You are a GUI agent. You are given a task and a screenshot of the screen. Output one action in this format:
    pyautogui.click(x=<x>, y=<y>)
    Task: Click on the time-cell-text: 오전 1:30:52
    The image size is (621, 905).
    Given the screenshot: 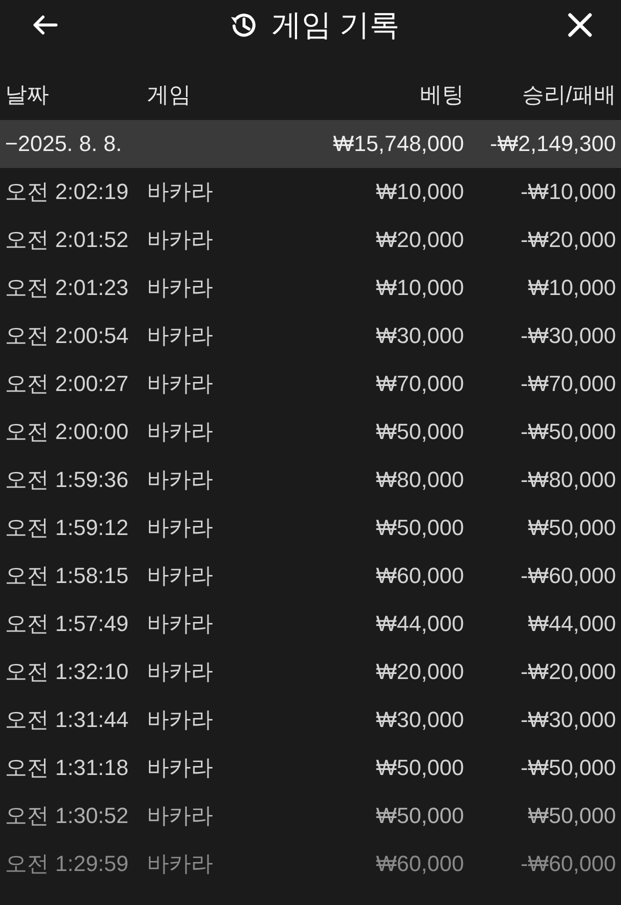 What is the action you would take?
    pyautogui.click(x=67, y=816)
    